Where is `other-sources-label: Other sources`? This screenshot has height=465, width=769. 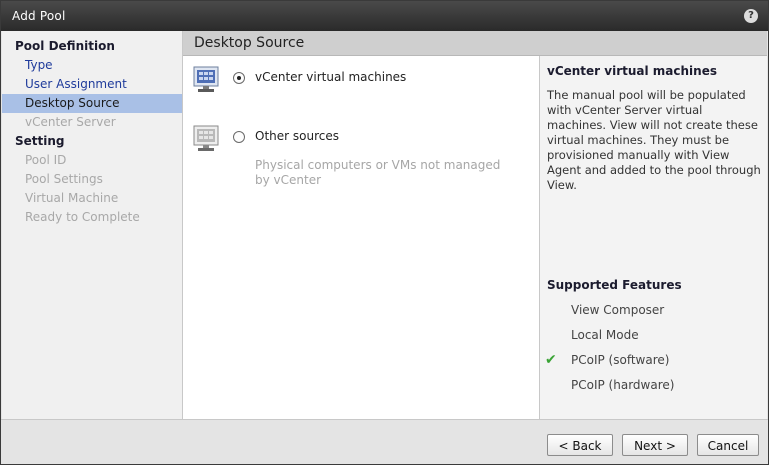 other-sources-label: Other sources is located at coordinates (297, 136).